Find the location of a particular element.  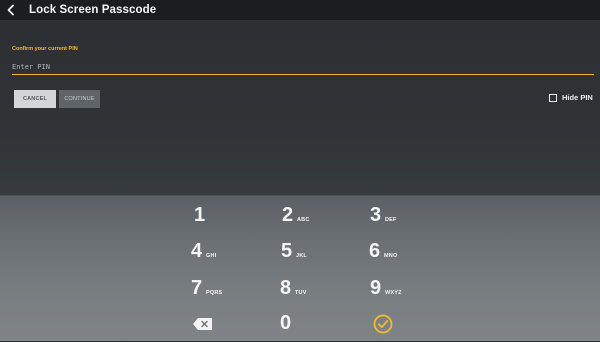

key-letters: PQRS is located at coordinates (214, 293).